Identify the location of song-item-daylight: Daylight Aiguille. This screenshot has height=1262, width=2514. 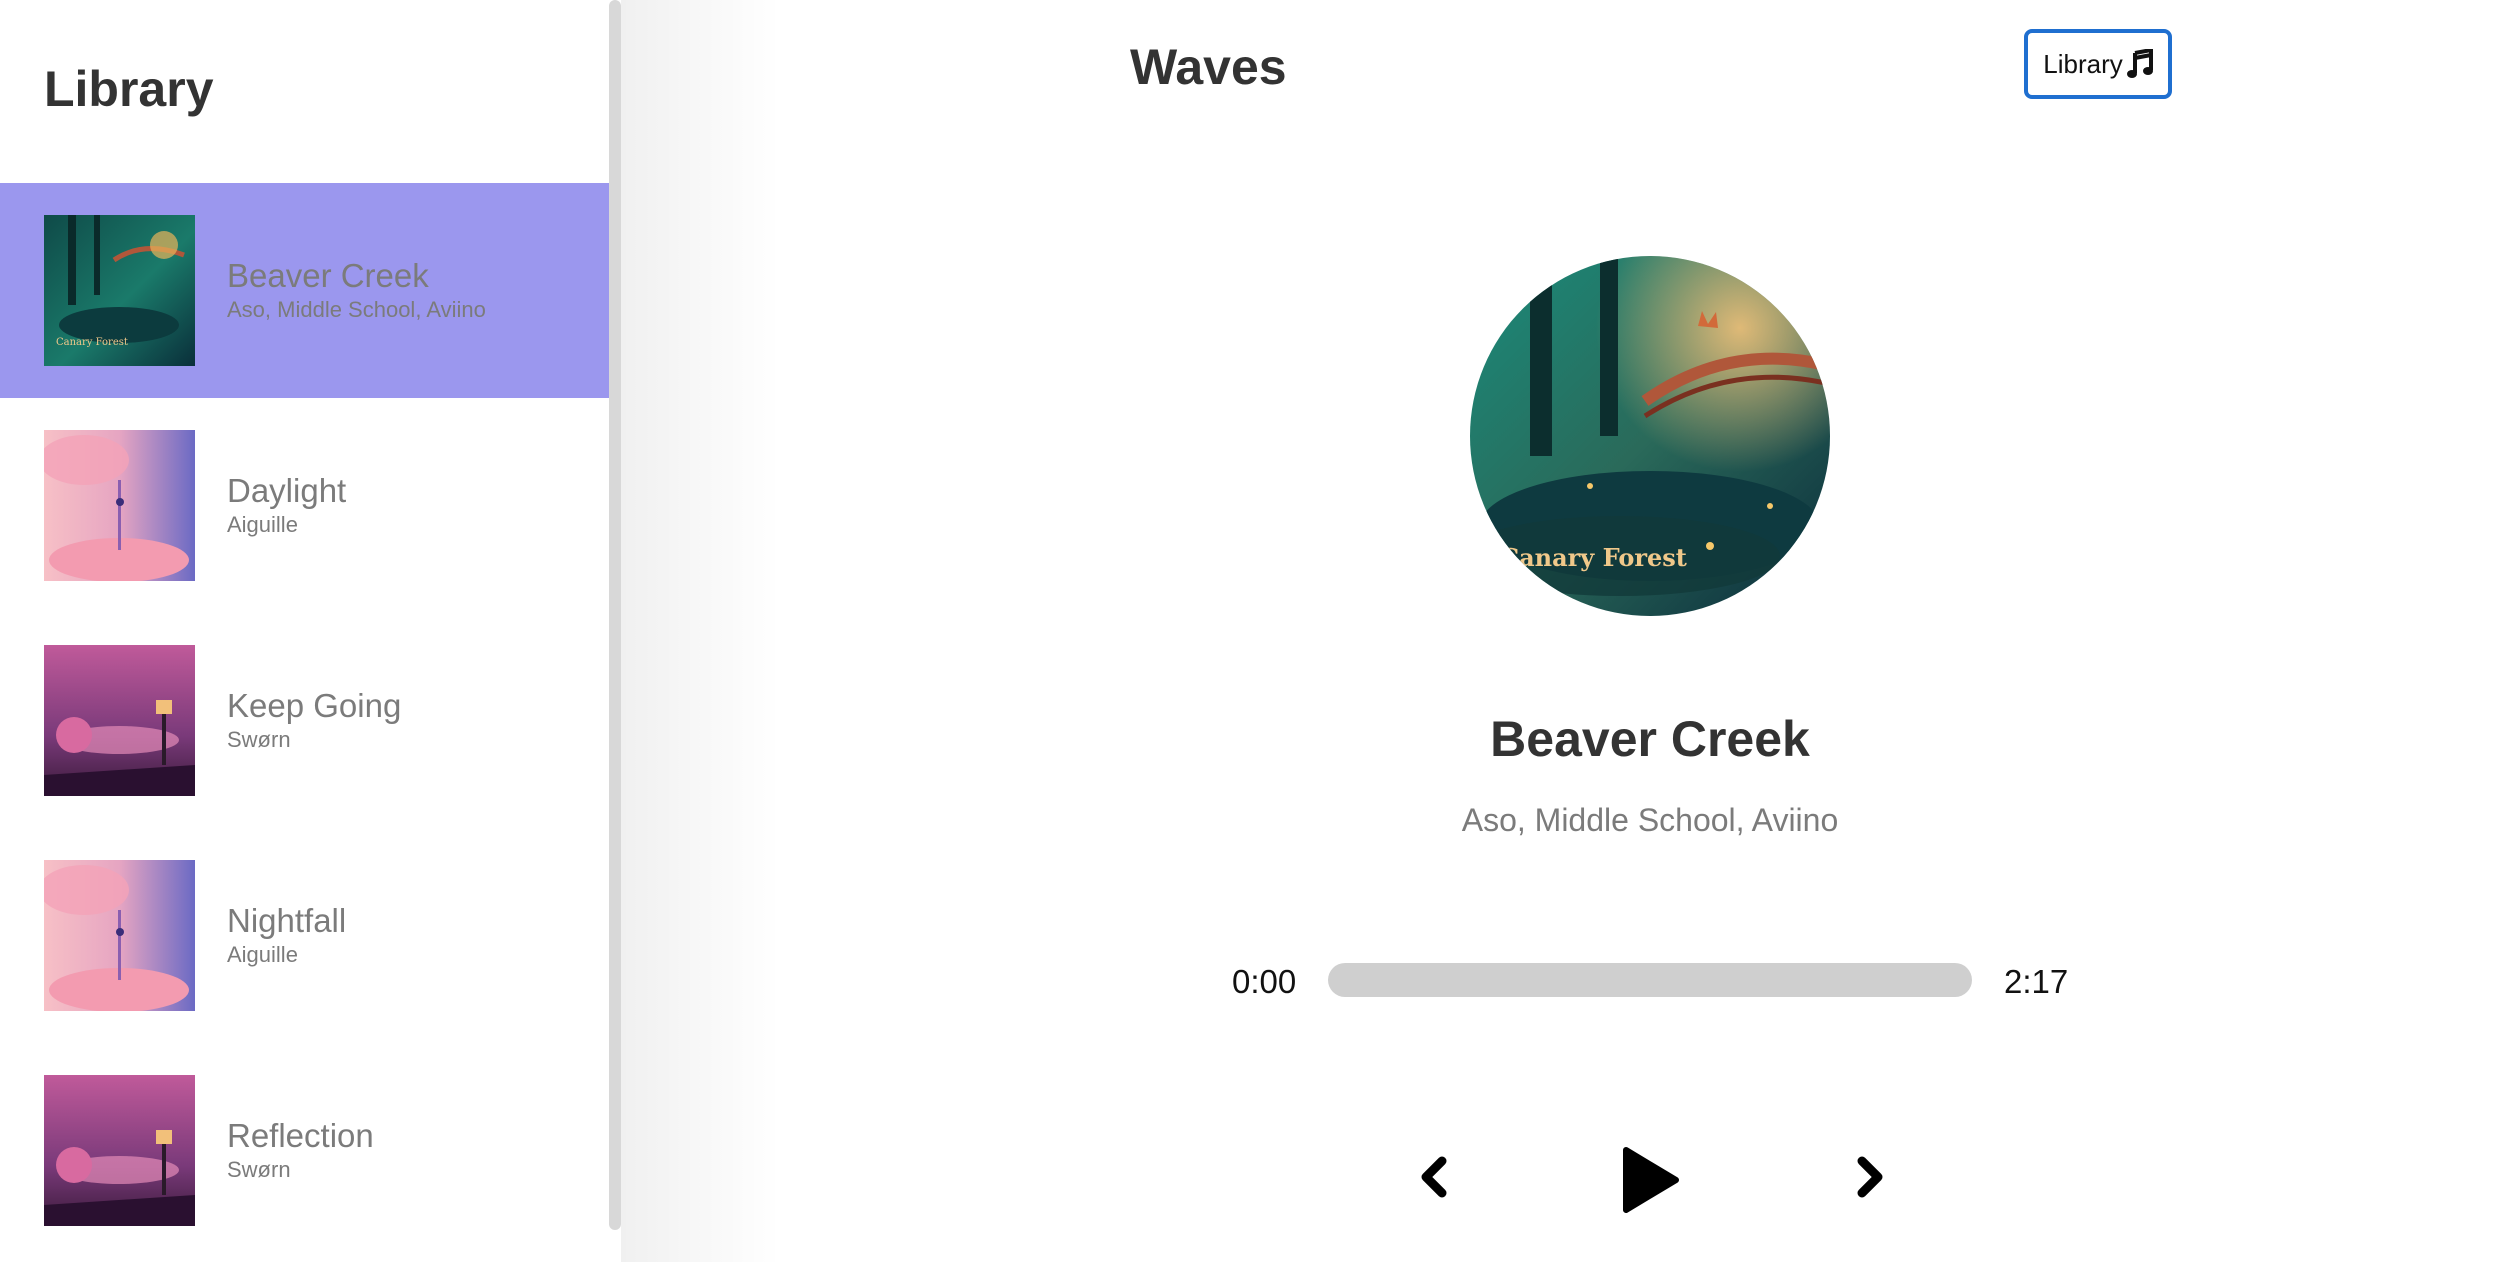
(305, 505).